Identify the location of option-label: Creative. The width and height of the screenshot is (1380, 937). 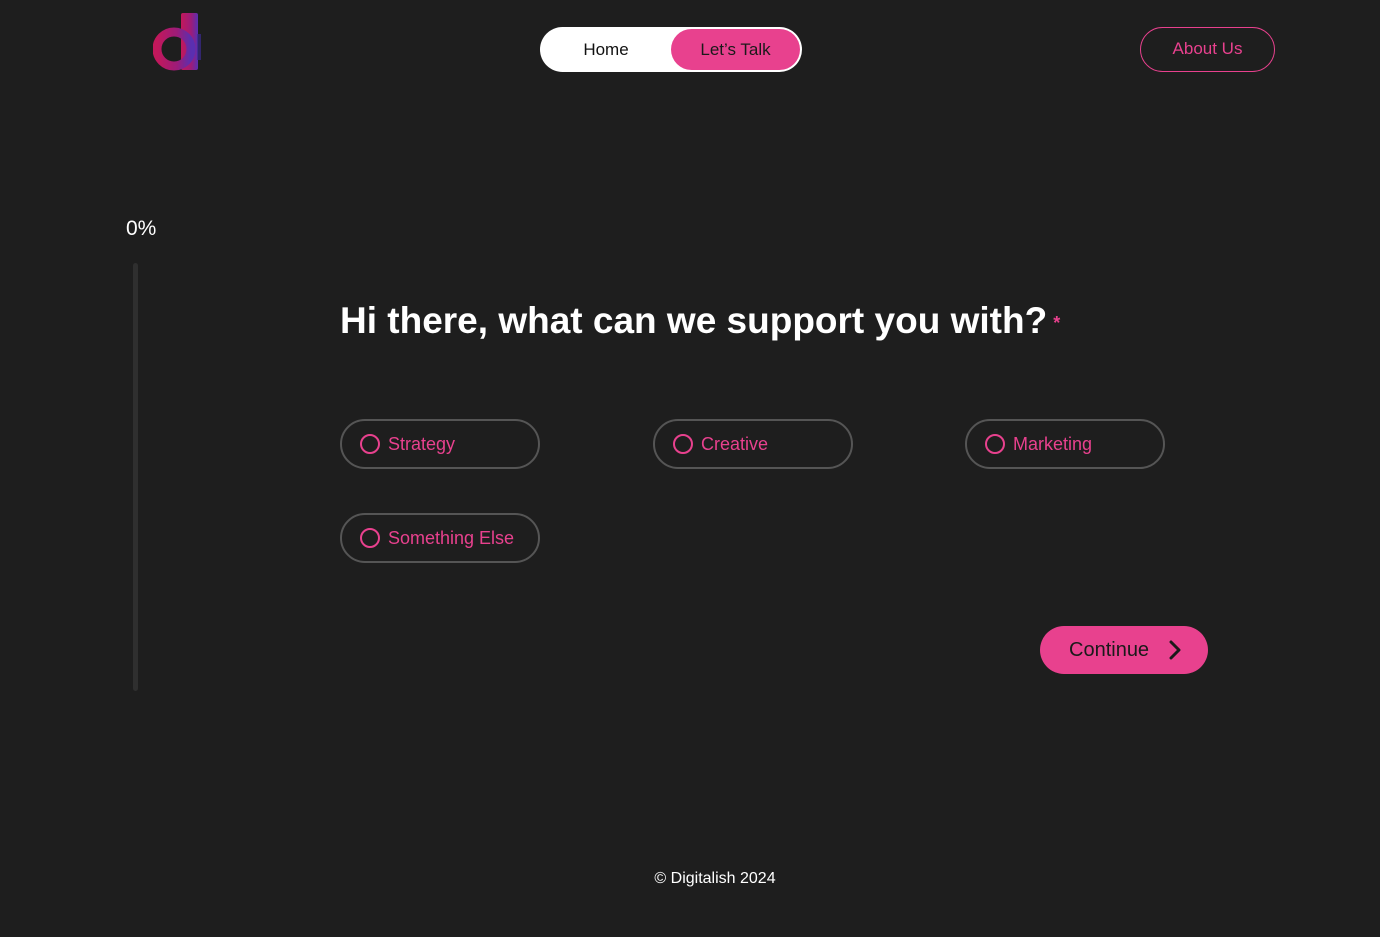
(735, 444).